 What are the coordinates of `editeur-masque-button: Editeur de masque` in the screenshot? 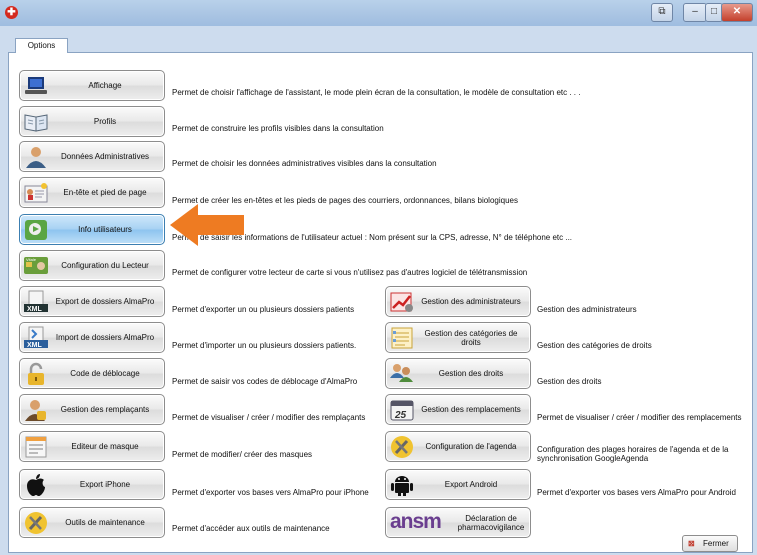 It's located at (92, 446).